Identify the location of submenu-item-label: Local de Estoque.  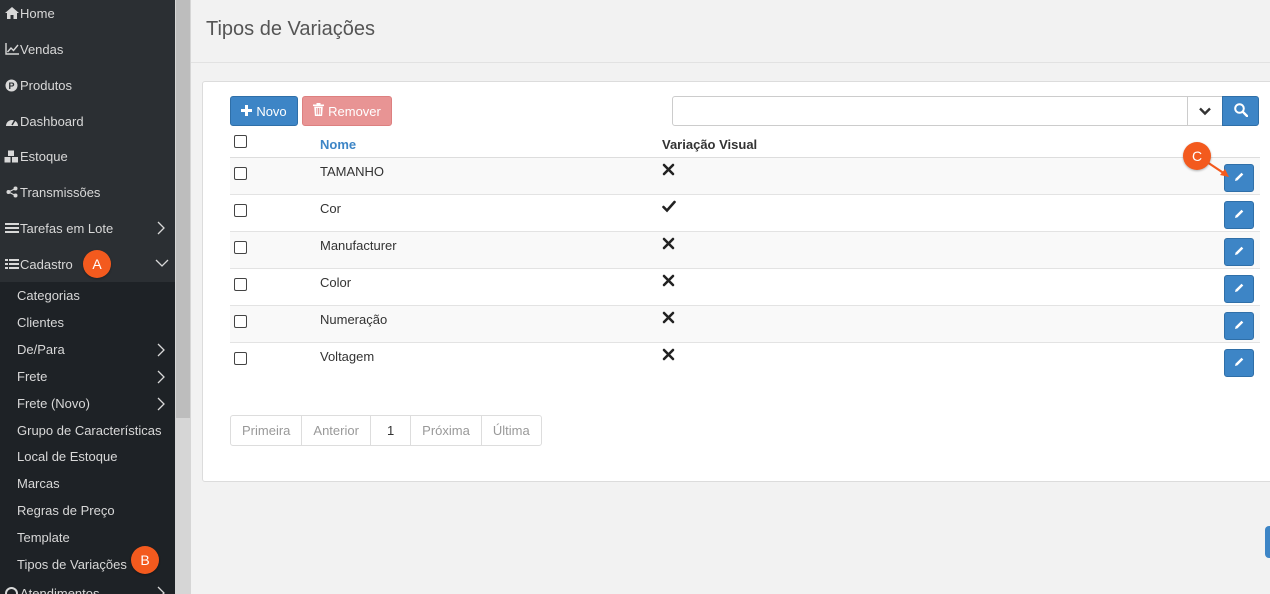
(67, 456).